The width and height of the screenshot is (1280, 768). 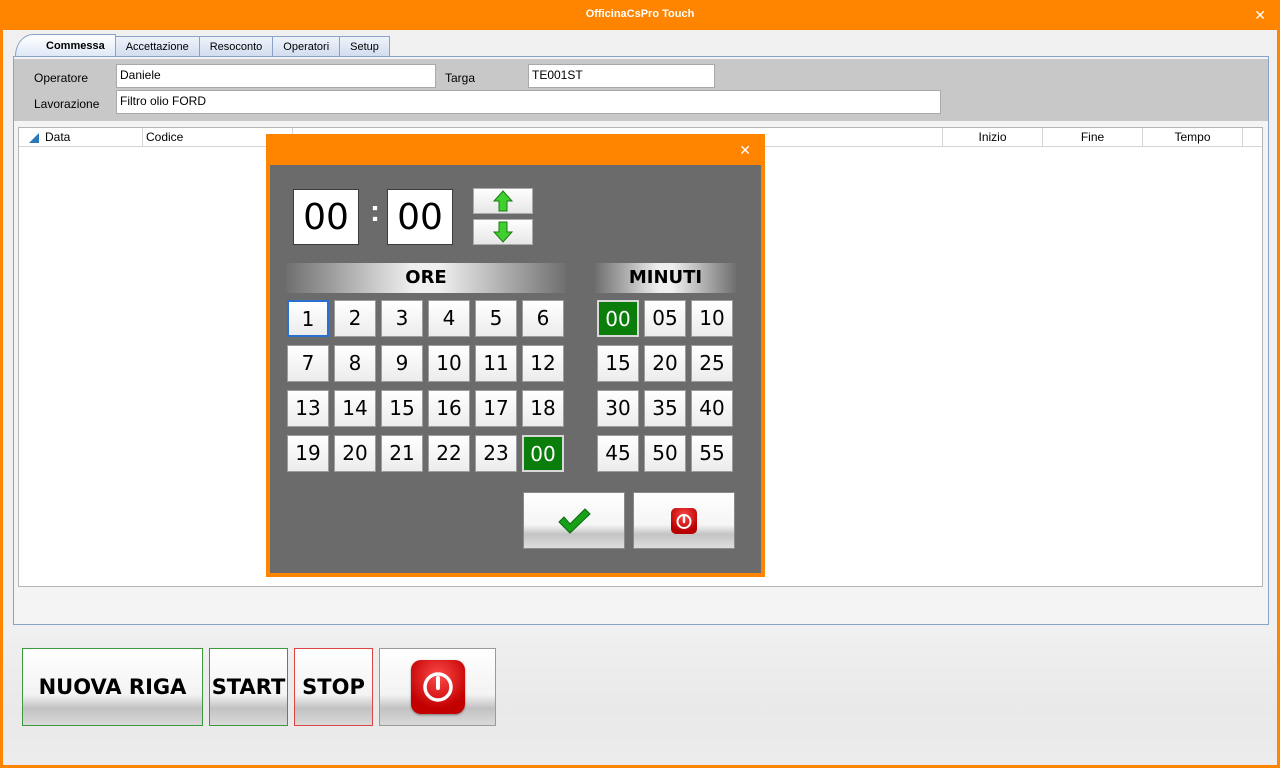 What do you see at coordinates (618, 453) in the screenshot?
I see `minute-button-45: 45` at bounding box center [618, 453].